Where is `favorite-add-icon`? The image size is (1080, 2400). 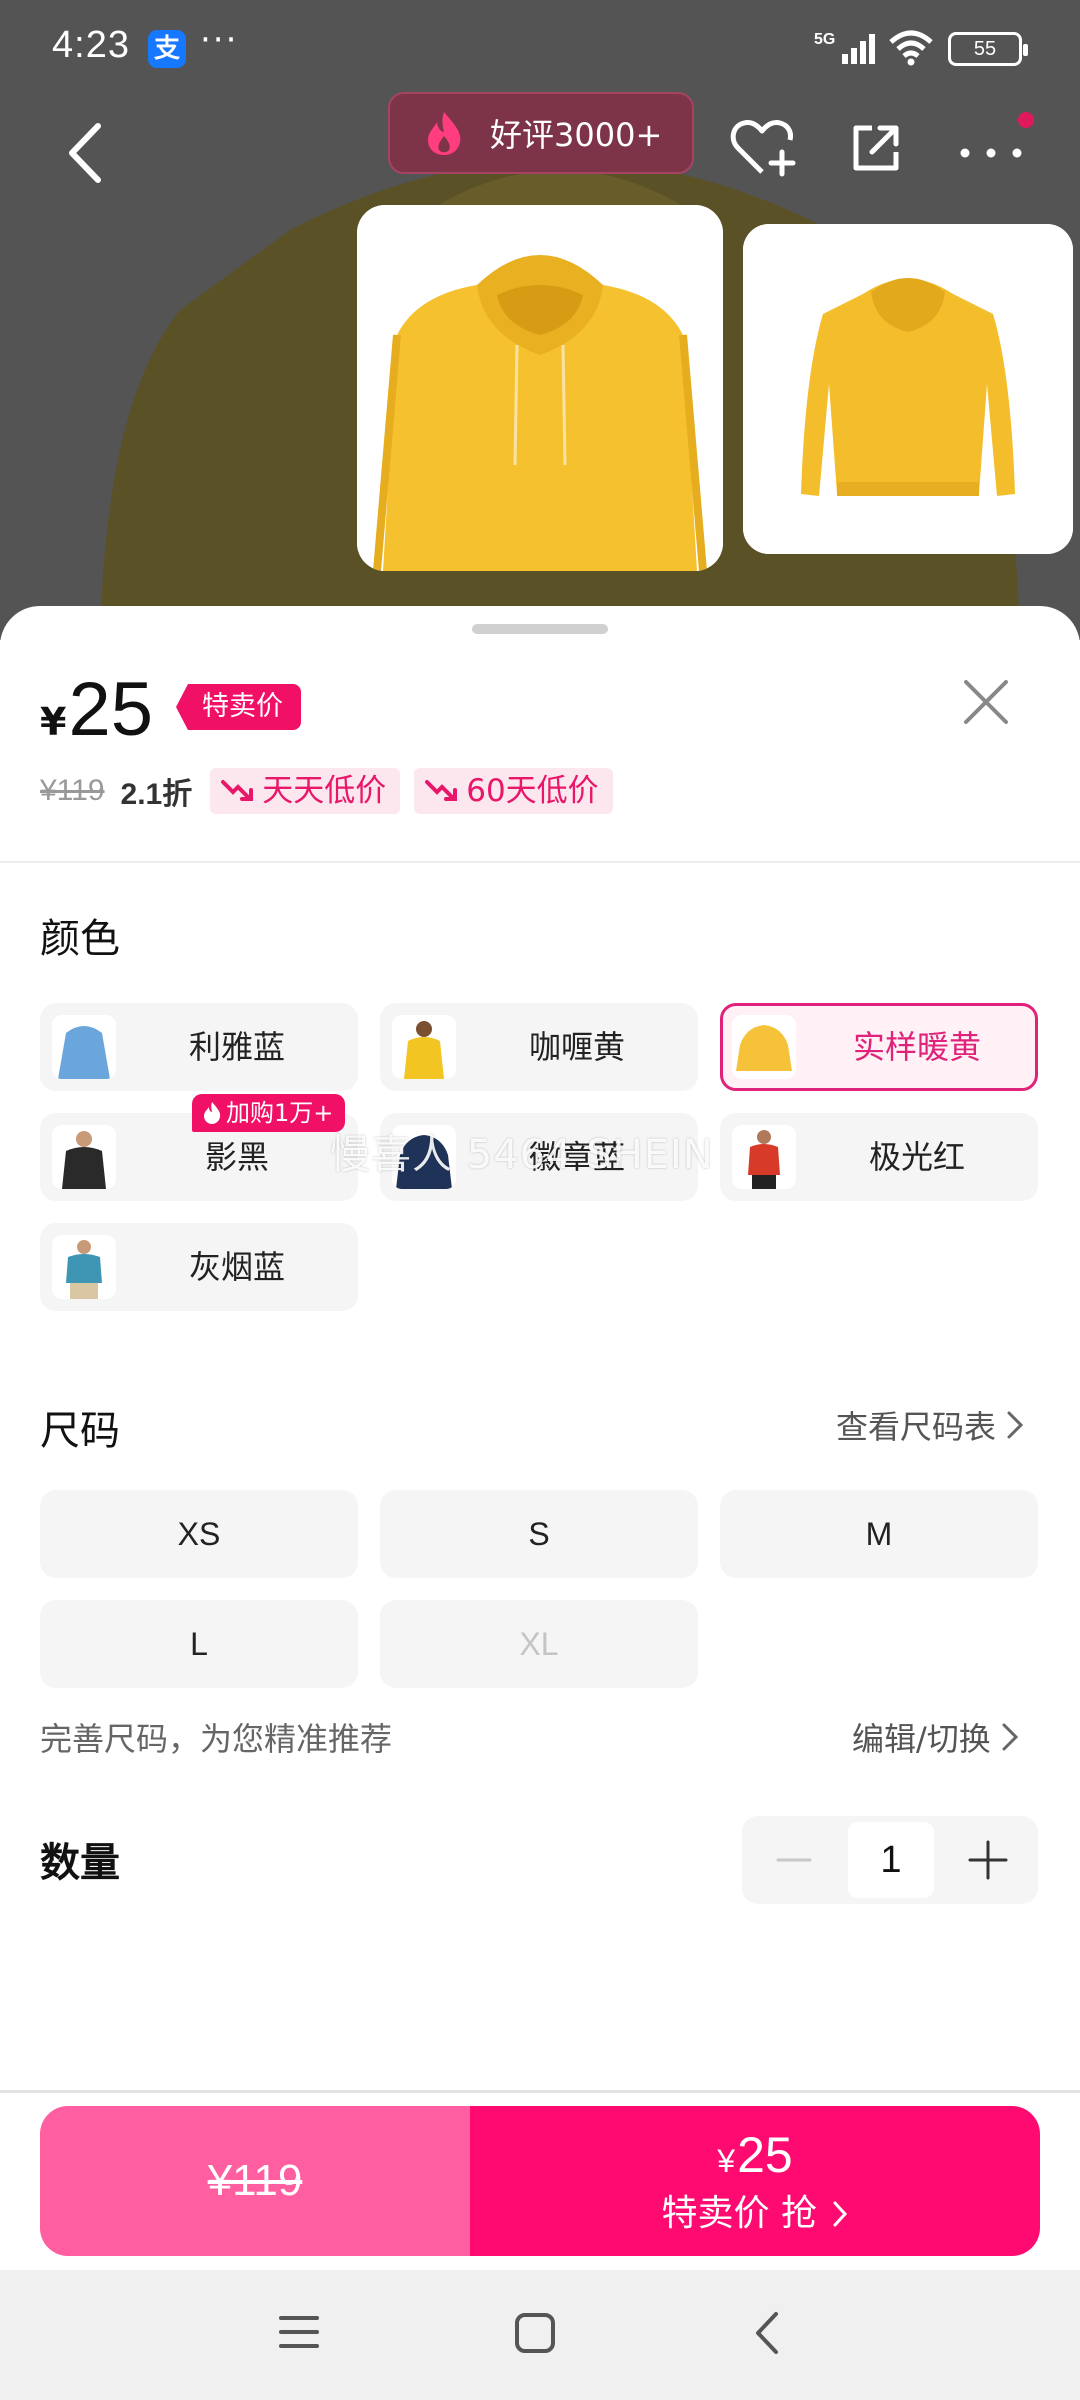 favorite-add-icon is located at coordinates (763, 148).